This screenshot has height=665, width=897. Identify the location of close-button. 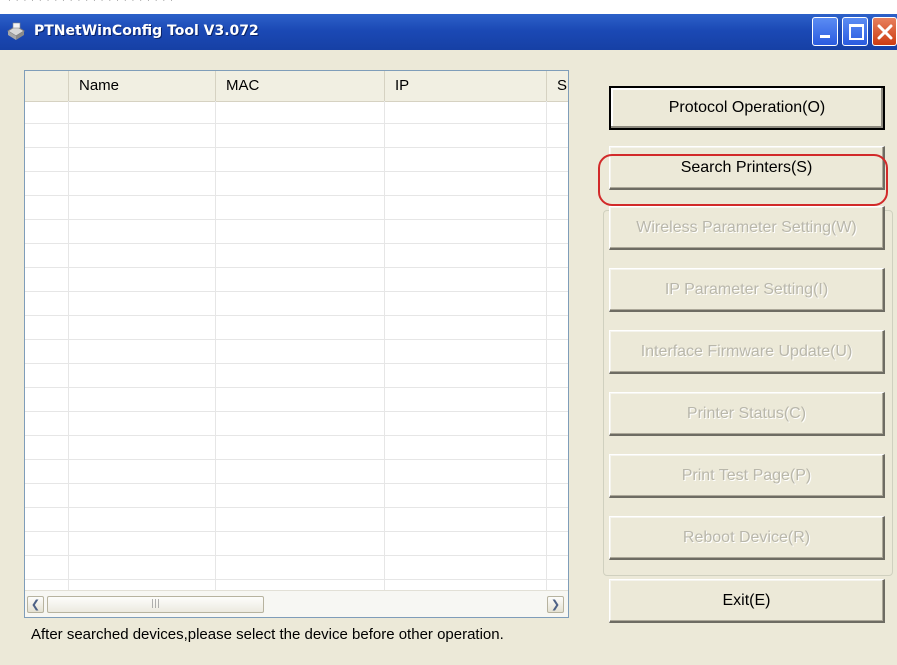
(884, 31).